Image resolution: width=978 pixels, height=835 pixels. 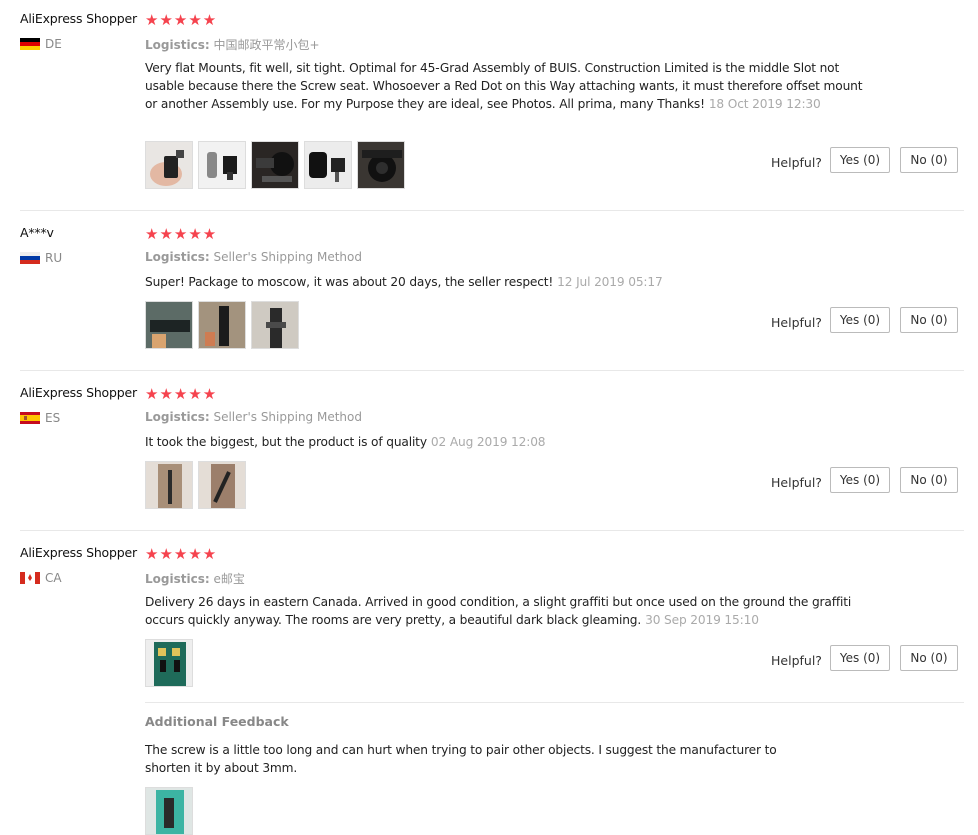 I want to click on canada-flag-icon, so click(x=30, y=578).